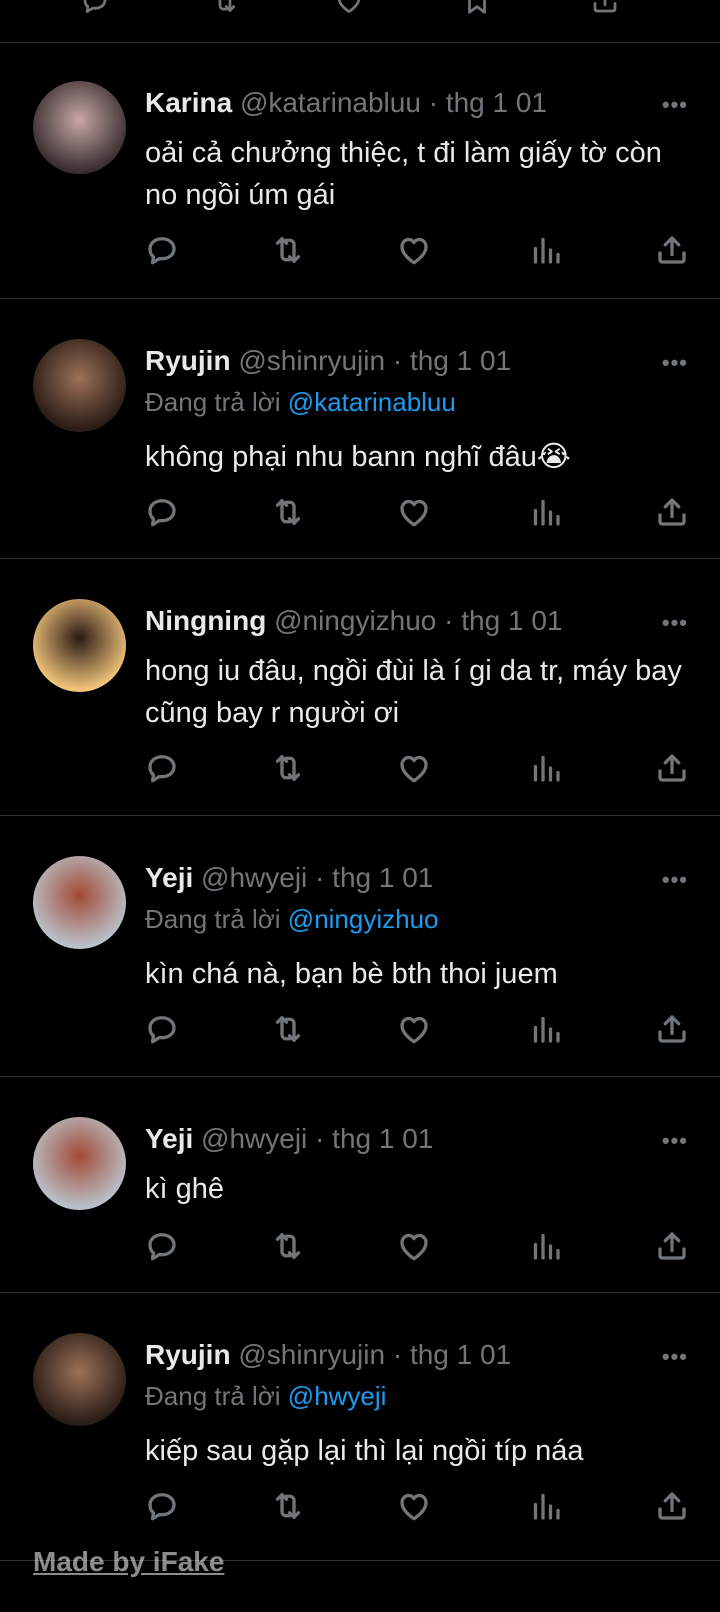 This screenshot has height=1612, width=720. I want to click on tweet-text: kì ghê, so click(184, 1189).